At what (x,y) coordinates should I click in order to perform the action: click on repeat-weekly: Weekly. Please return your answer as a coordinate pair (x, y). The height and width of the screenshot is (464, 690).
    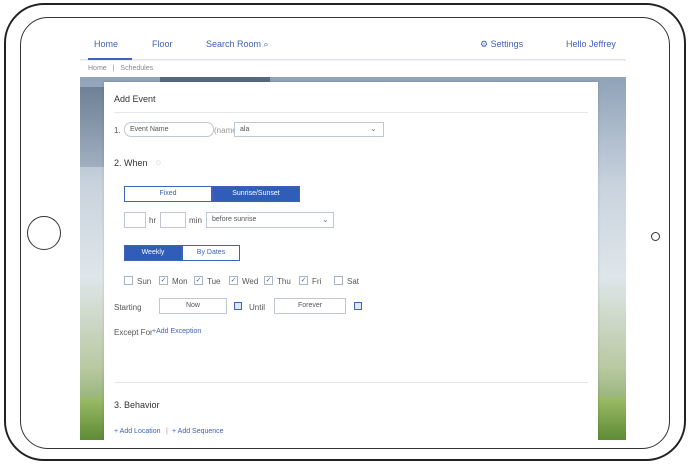
    Looking at the image, I should click on (153, 253).